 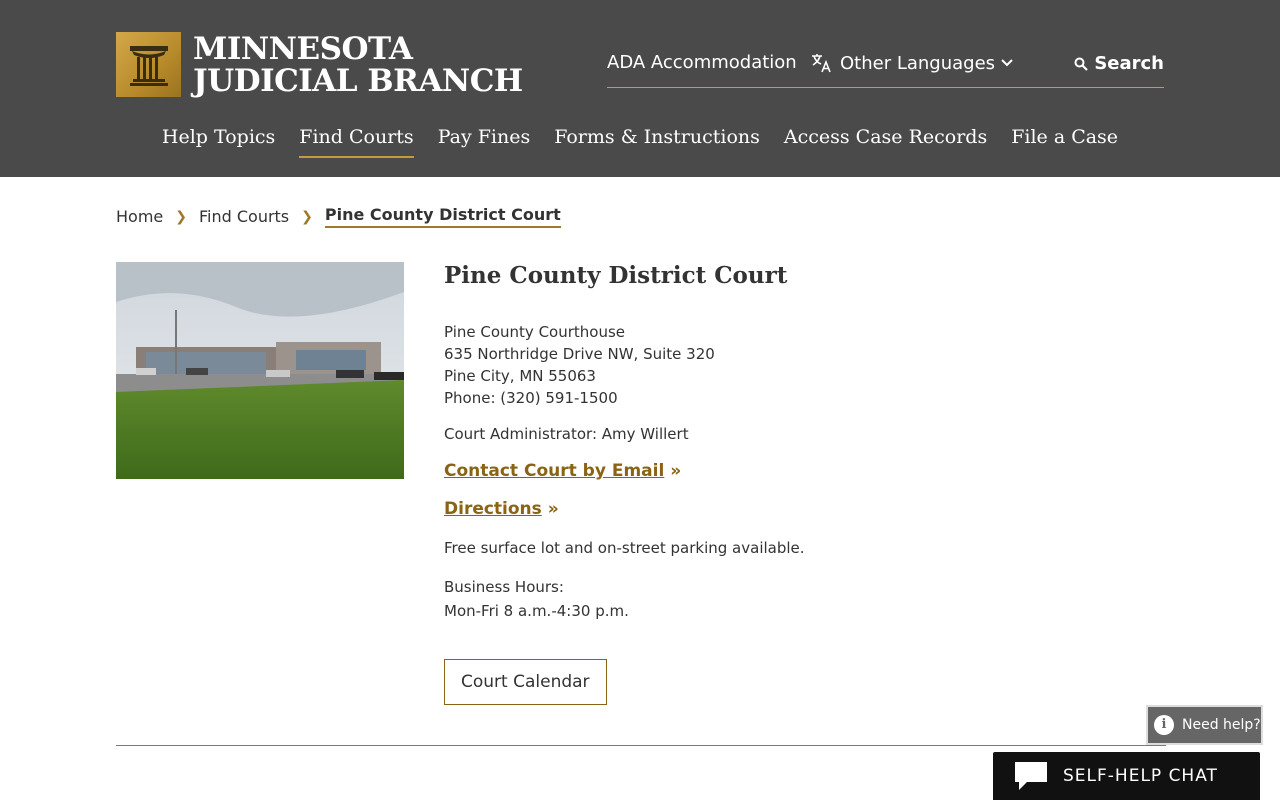 I want to click on hours-label: Business Hours:, so click(x=504, y=587).